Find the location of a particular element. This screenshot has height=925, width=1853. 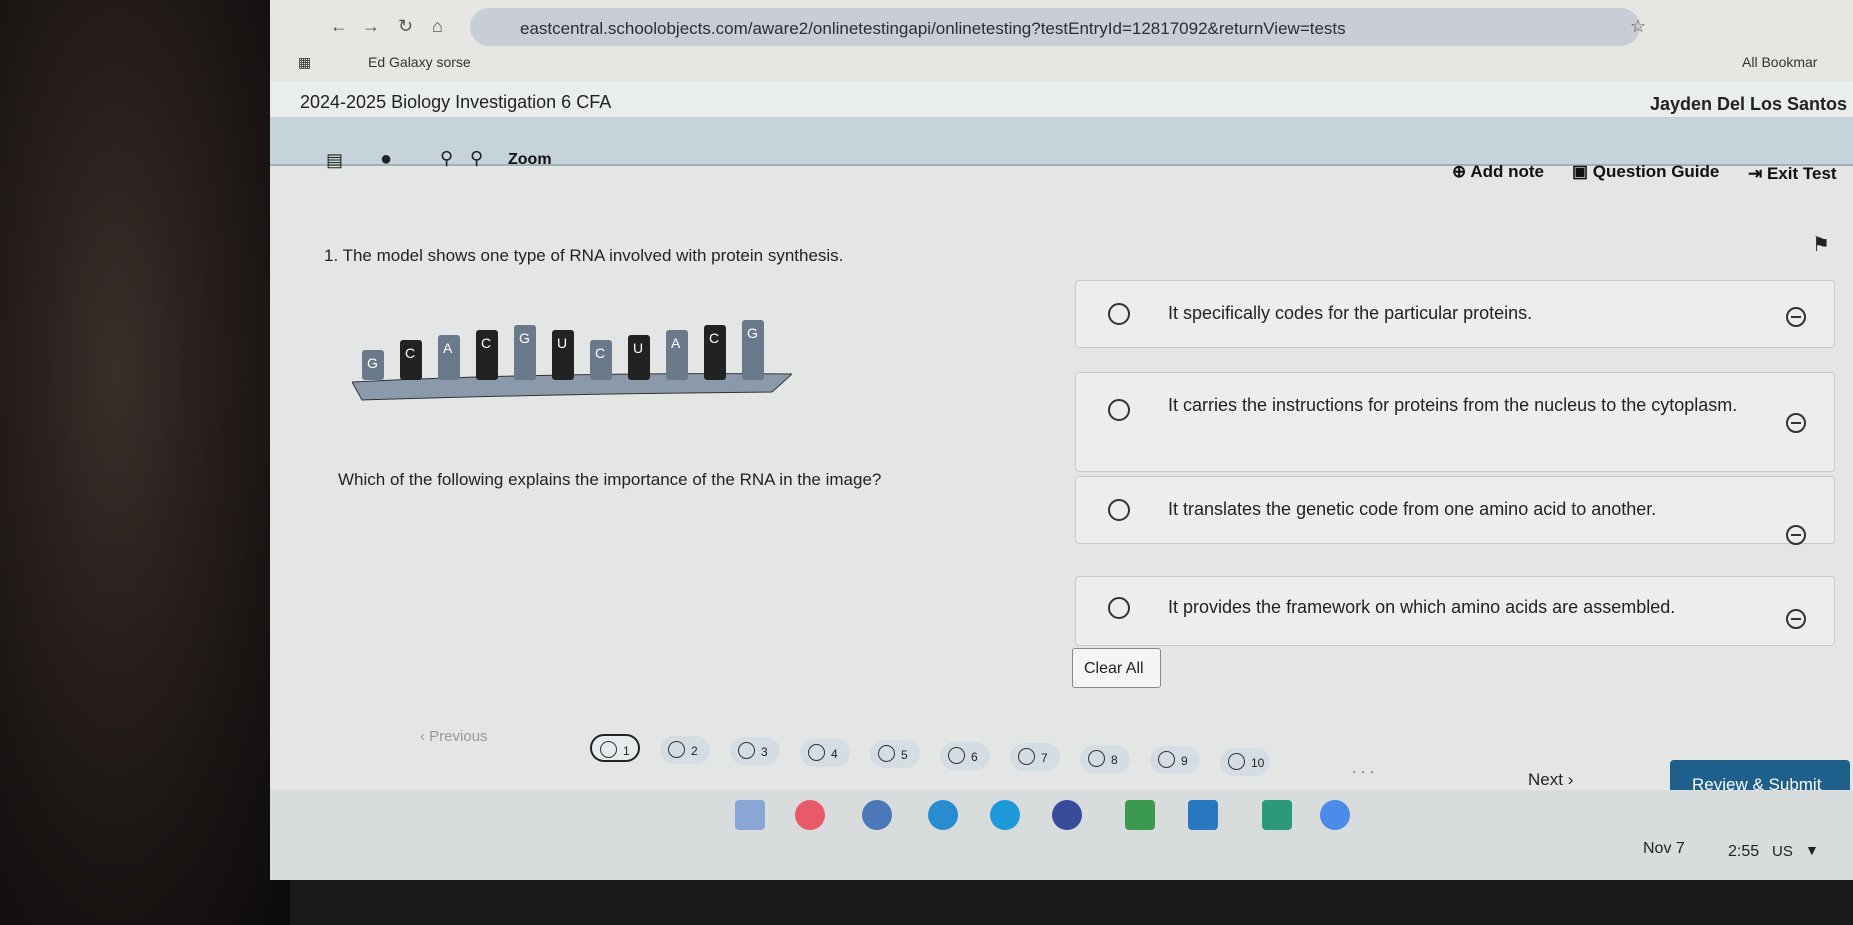

page-button-7: 7 is located at coordinates (1035, 757).